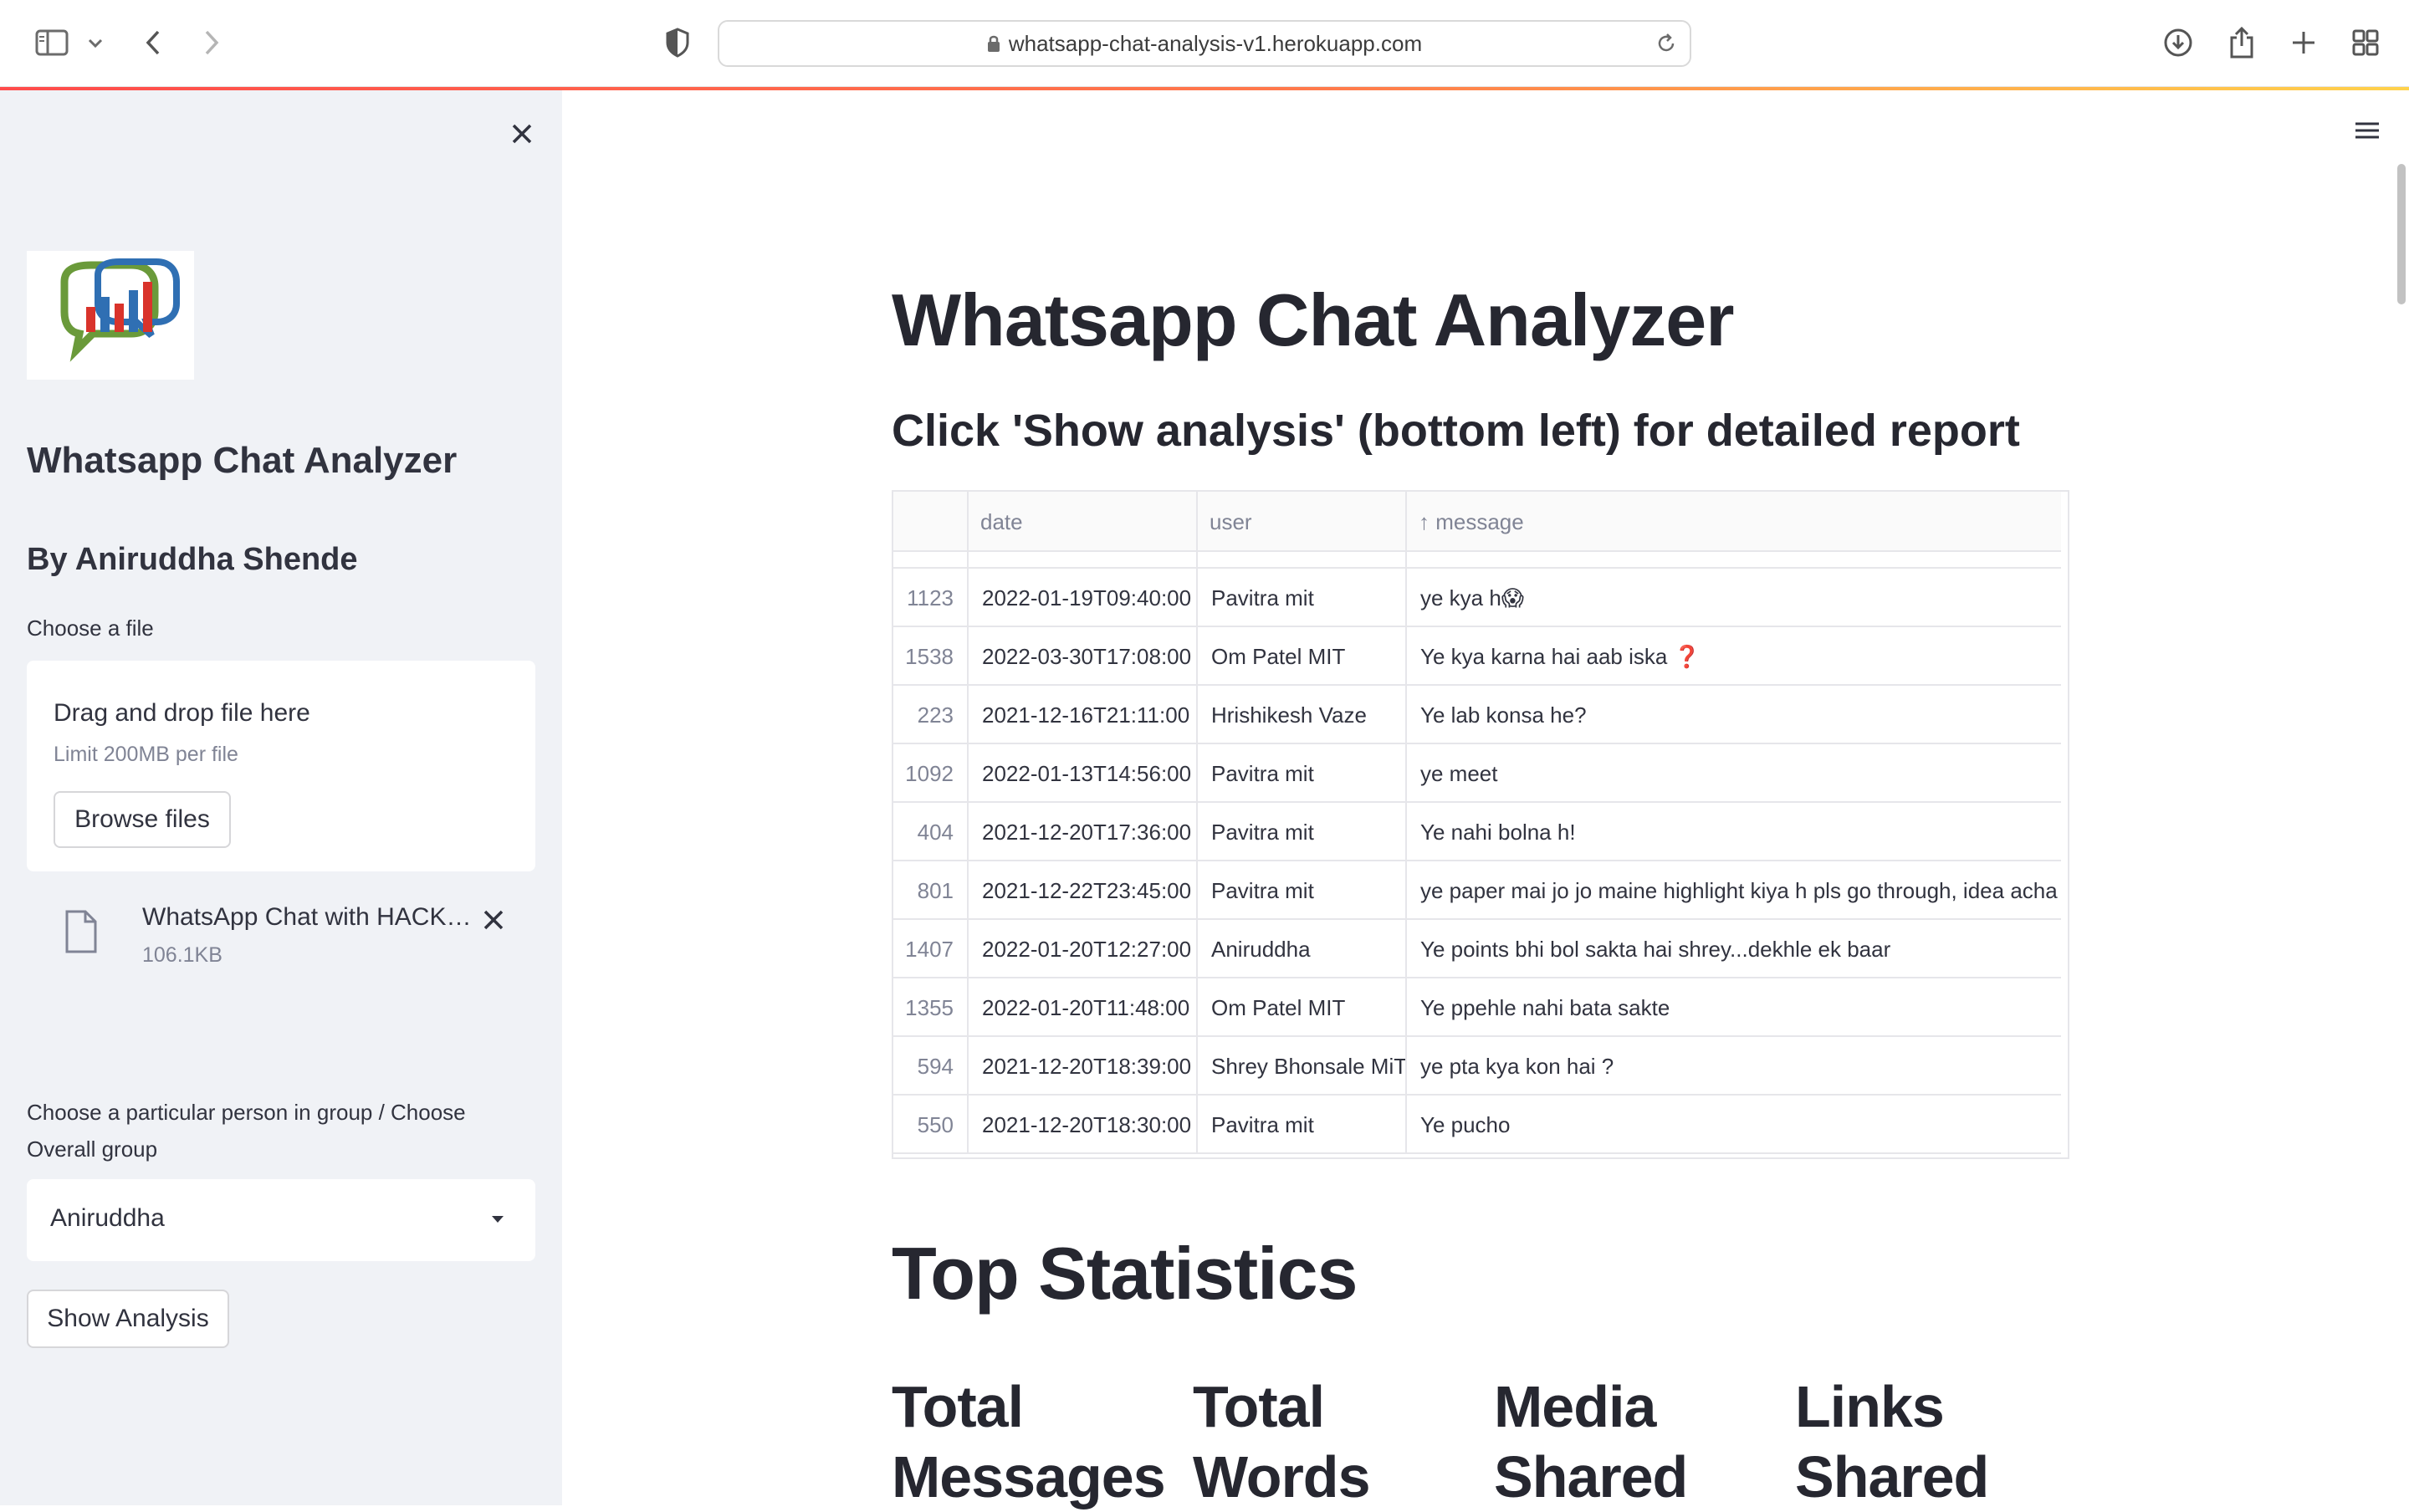  I want to click on row-index-cell: 1123, so click(931, 598).